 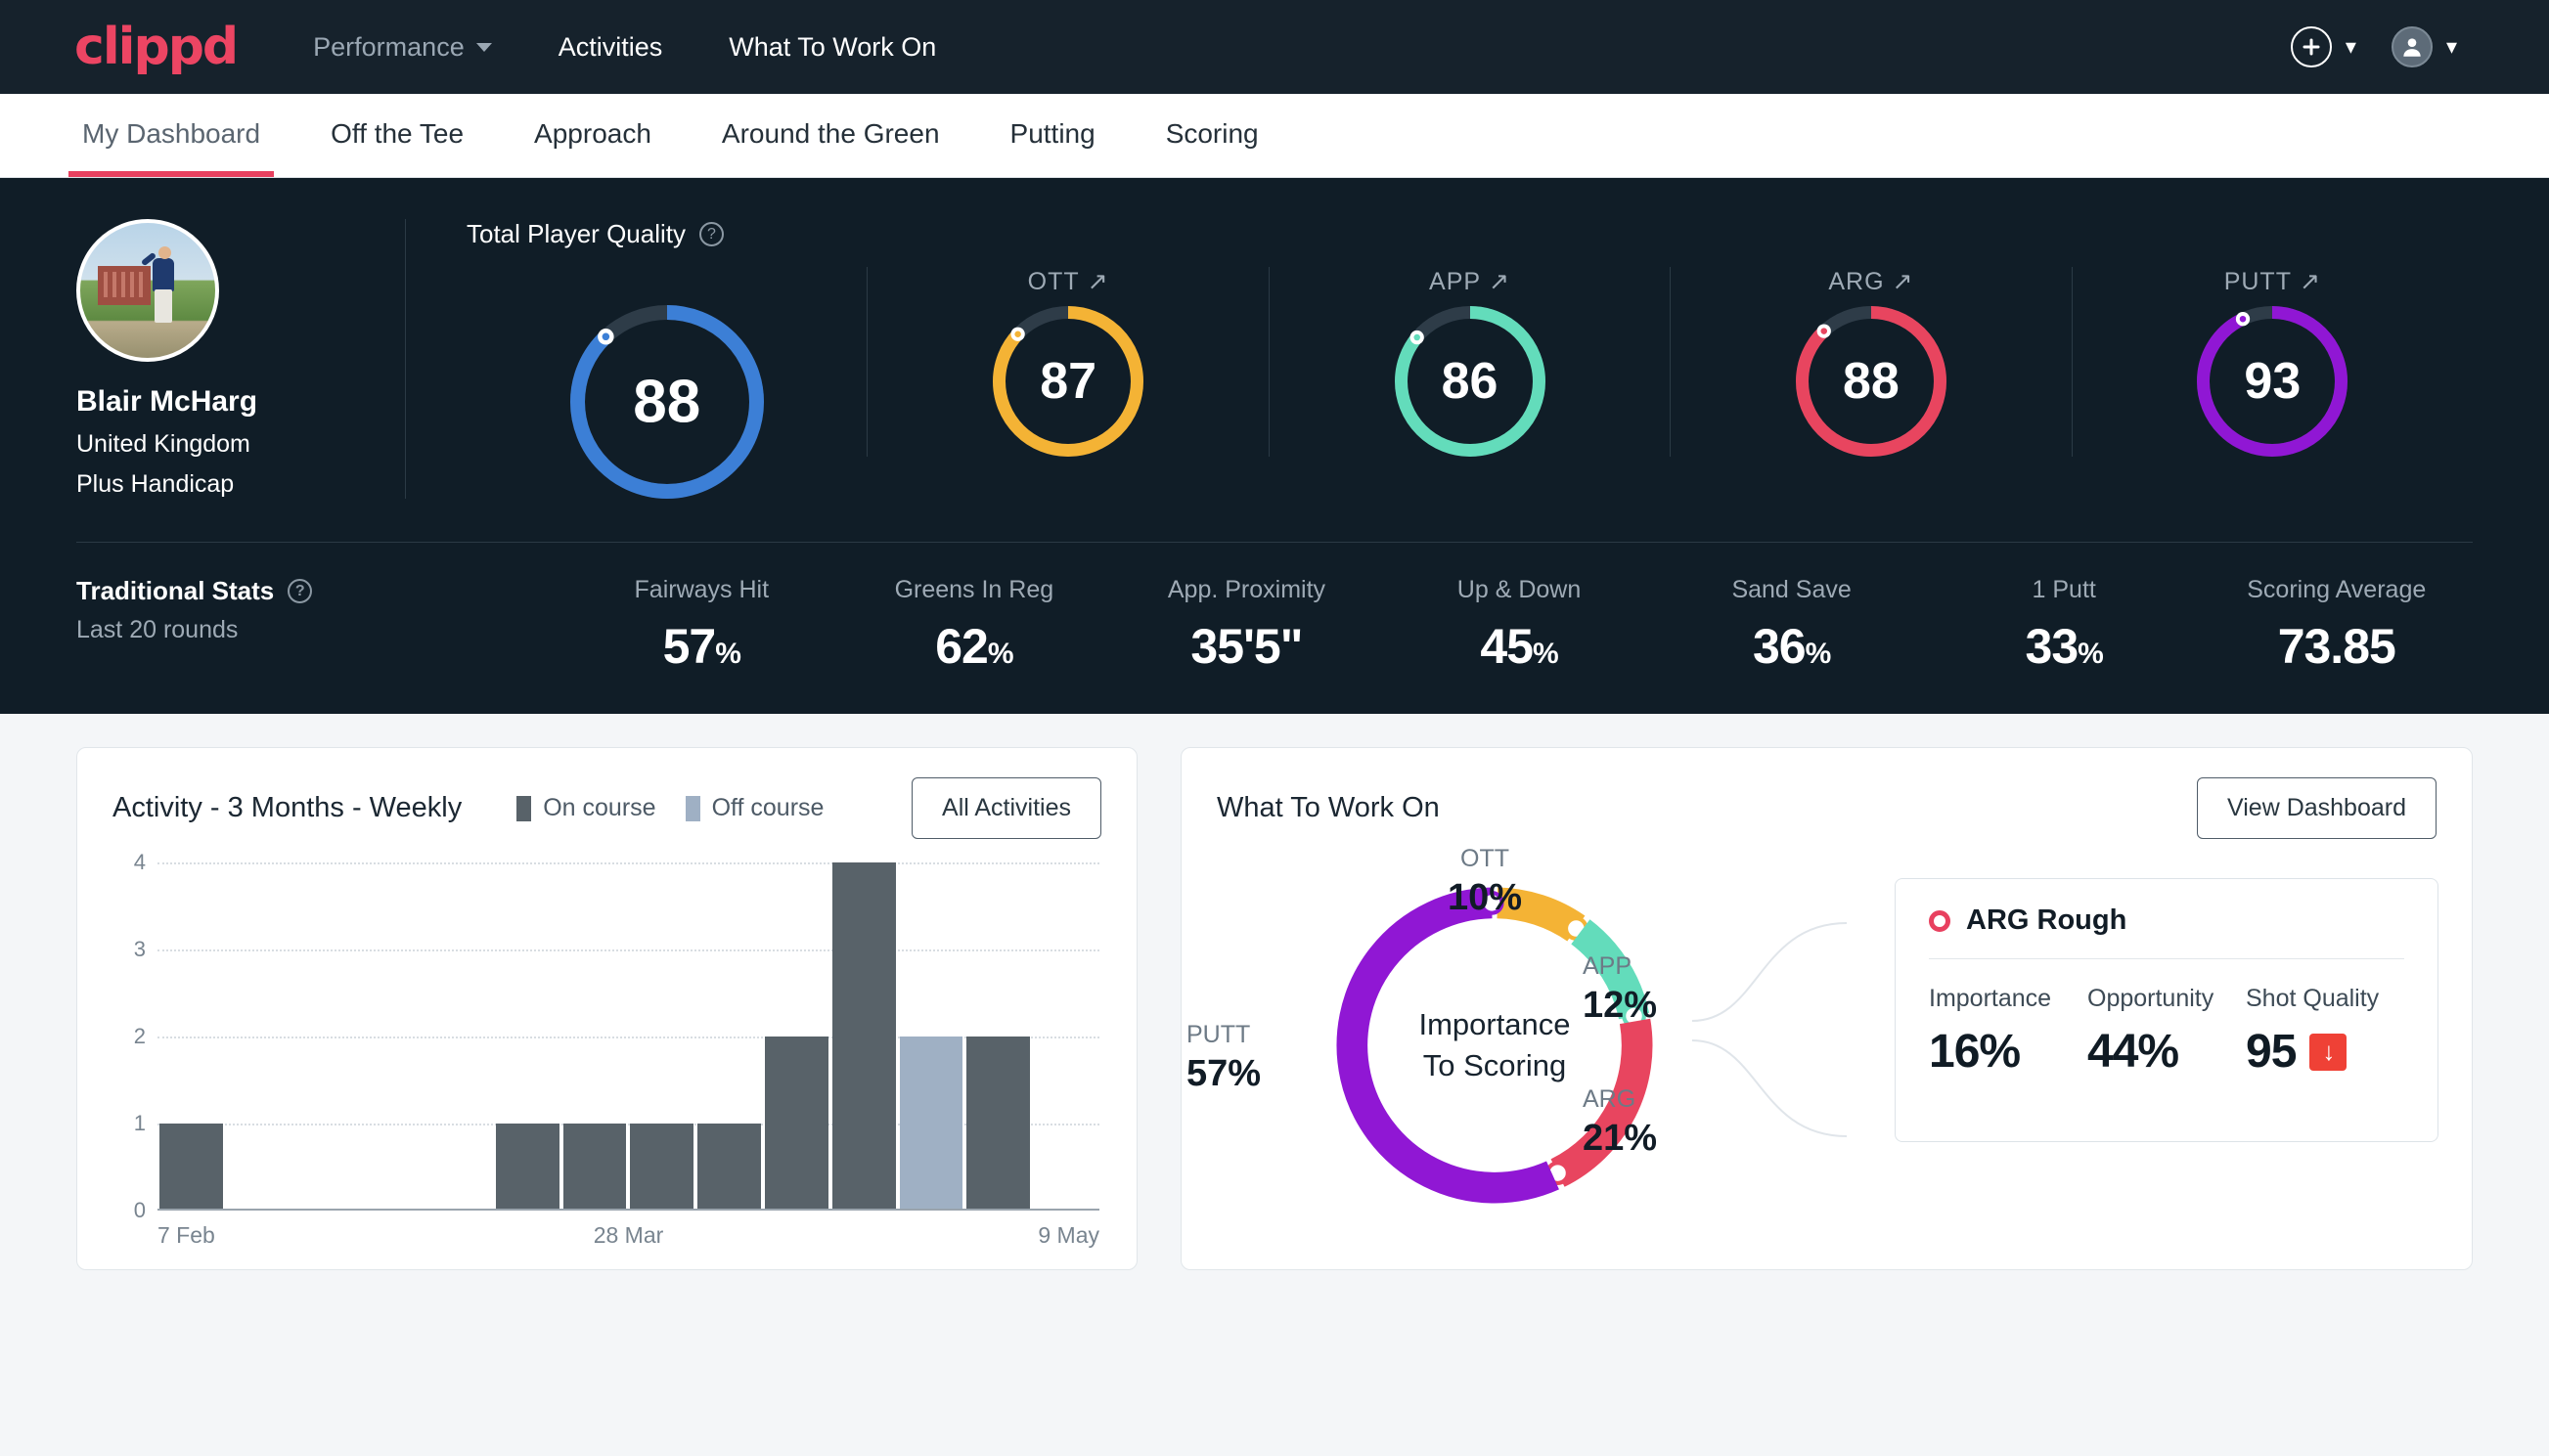 I want to click on user-avatar-icon, so click(x=2412, y=46).